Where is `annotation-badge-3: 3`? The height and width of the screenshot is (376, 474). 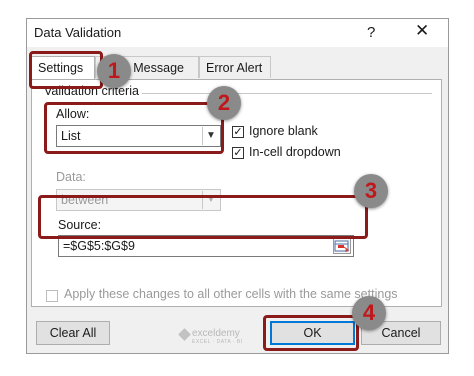 annotation-badge-3: 3 is located at coordinates (371, 191).